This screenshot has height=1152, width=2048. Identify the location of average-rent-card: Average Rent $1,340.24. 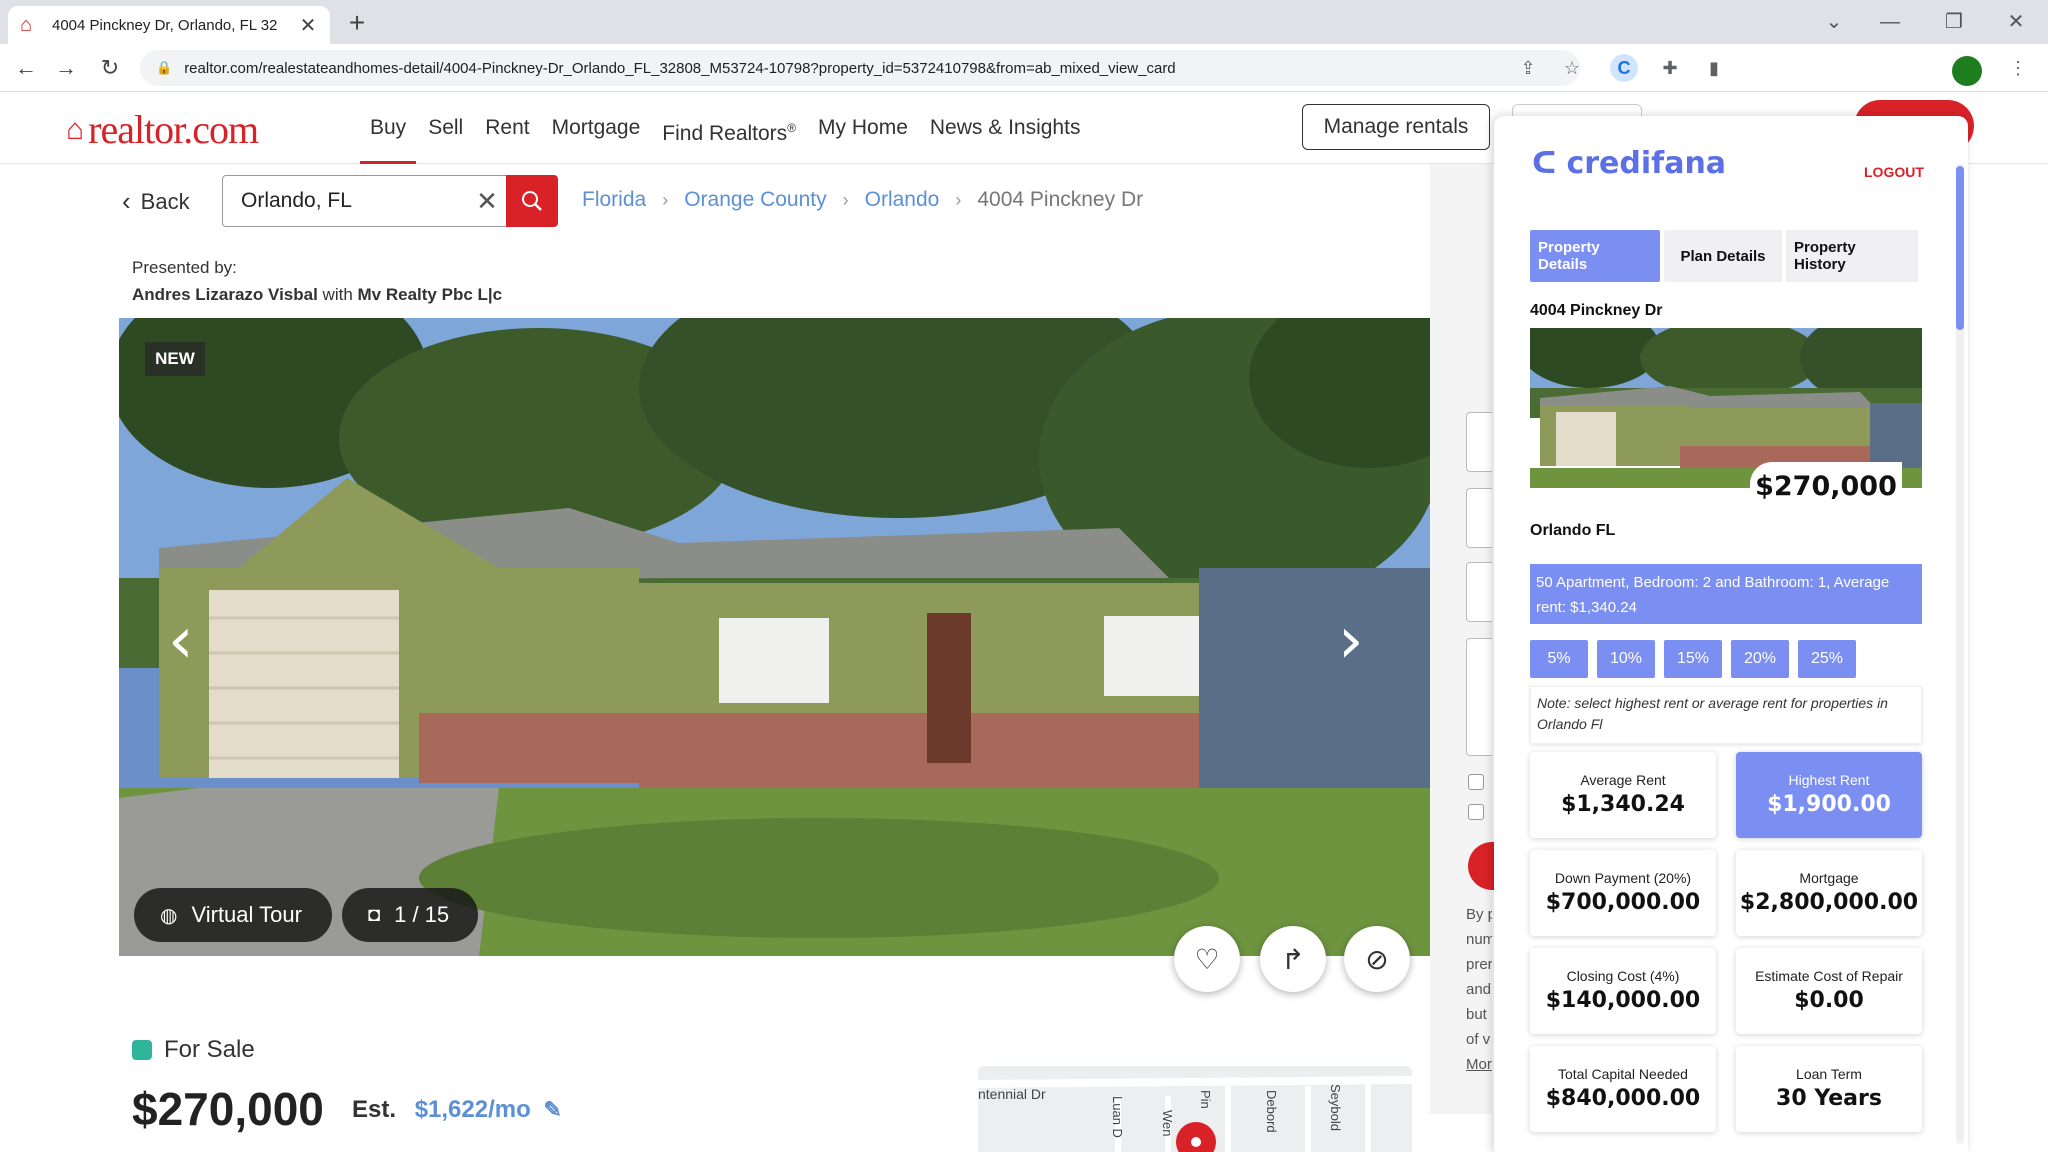
(1623, 795).